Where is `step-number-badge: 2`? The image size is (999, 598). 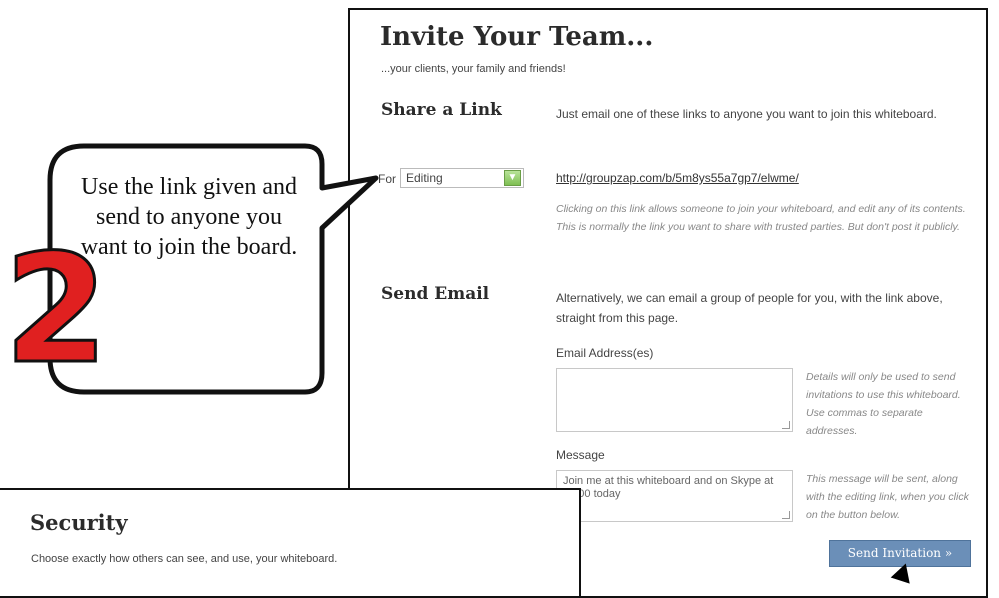
step-number-badge: 2 is located at coordinates (55, 310).